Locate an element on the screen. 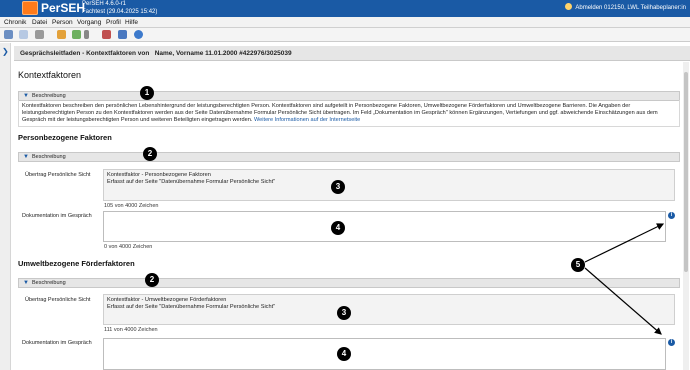 The height and width of the screenshot is (370, 690). annotation-arrows is located at coordinates (624, 279).